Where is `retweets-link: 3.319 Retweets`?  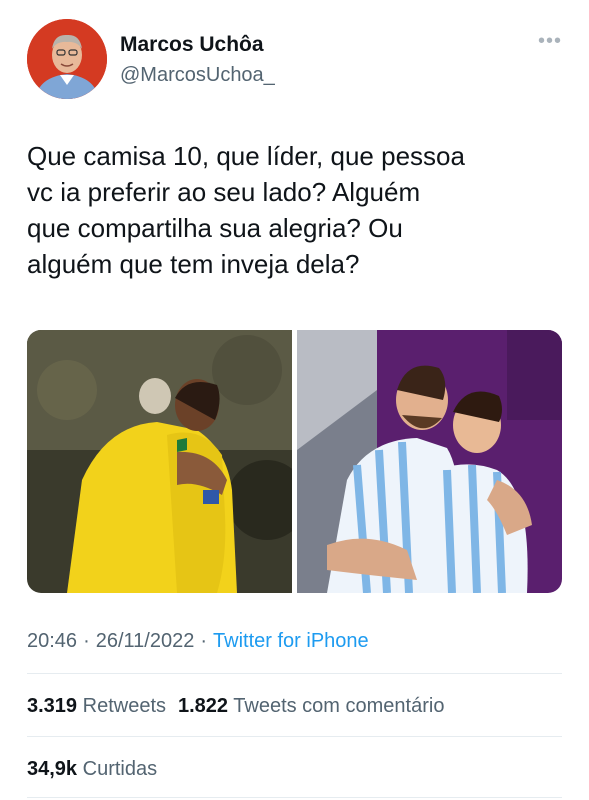
retweets-link: 3.319 Retweets is located at coordinates (96, 706).